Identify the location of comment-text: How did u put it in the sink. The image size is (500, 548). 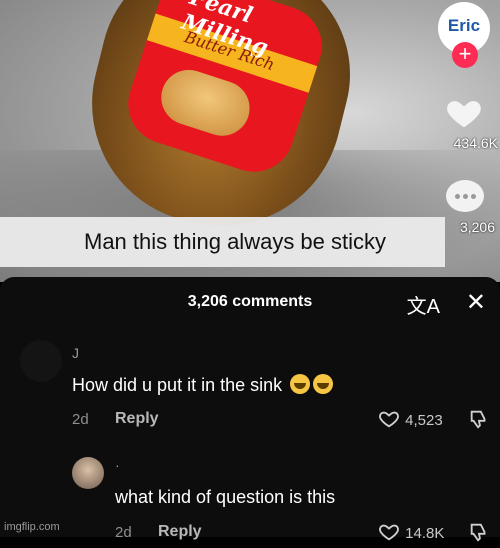
(203, 385).